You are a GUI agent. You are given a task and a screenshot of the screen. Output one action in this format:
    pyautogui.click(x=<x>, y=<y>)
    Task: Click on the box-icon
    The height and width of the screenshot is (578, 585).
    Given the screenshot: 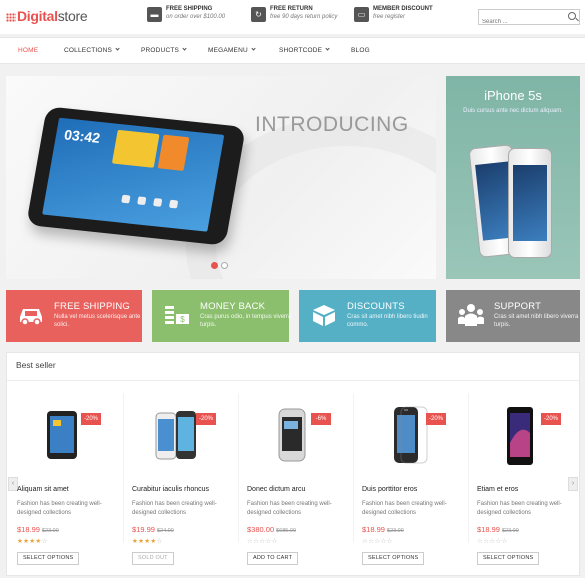 What is the action you would take?
    pyautogui.click(x=324, y=315)
    